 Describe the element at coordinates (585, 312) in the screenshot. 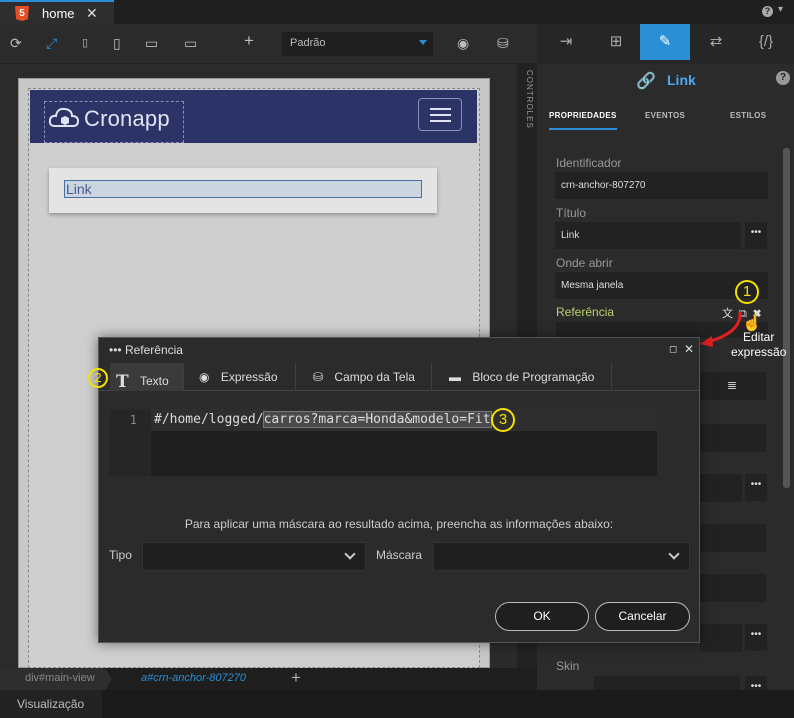

I see `referencia-label: Referência` at that location.